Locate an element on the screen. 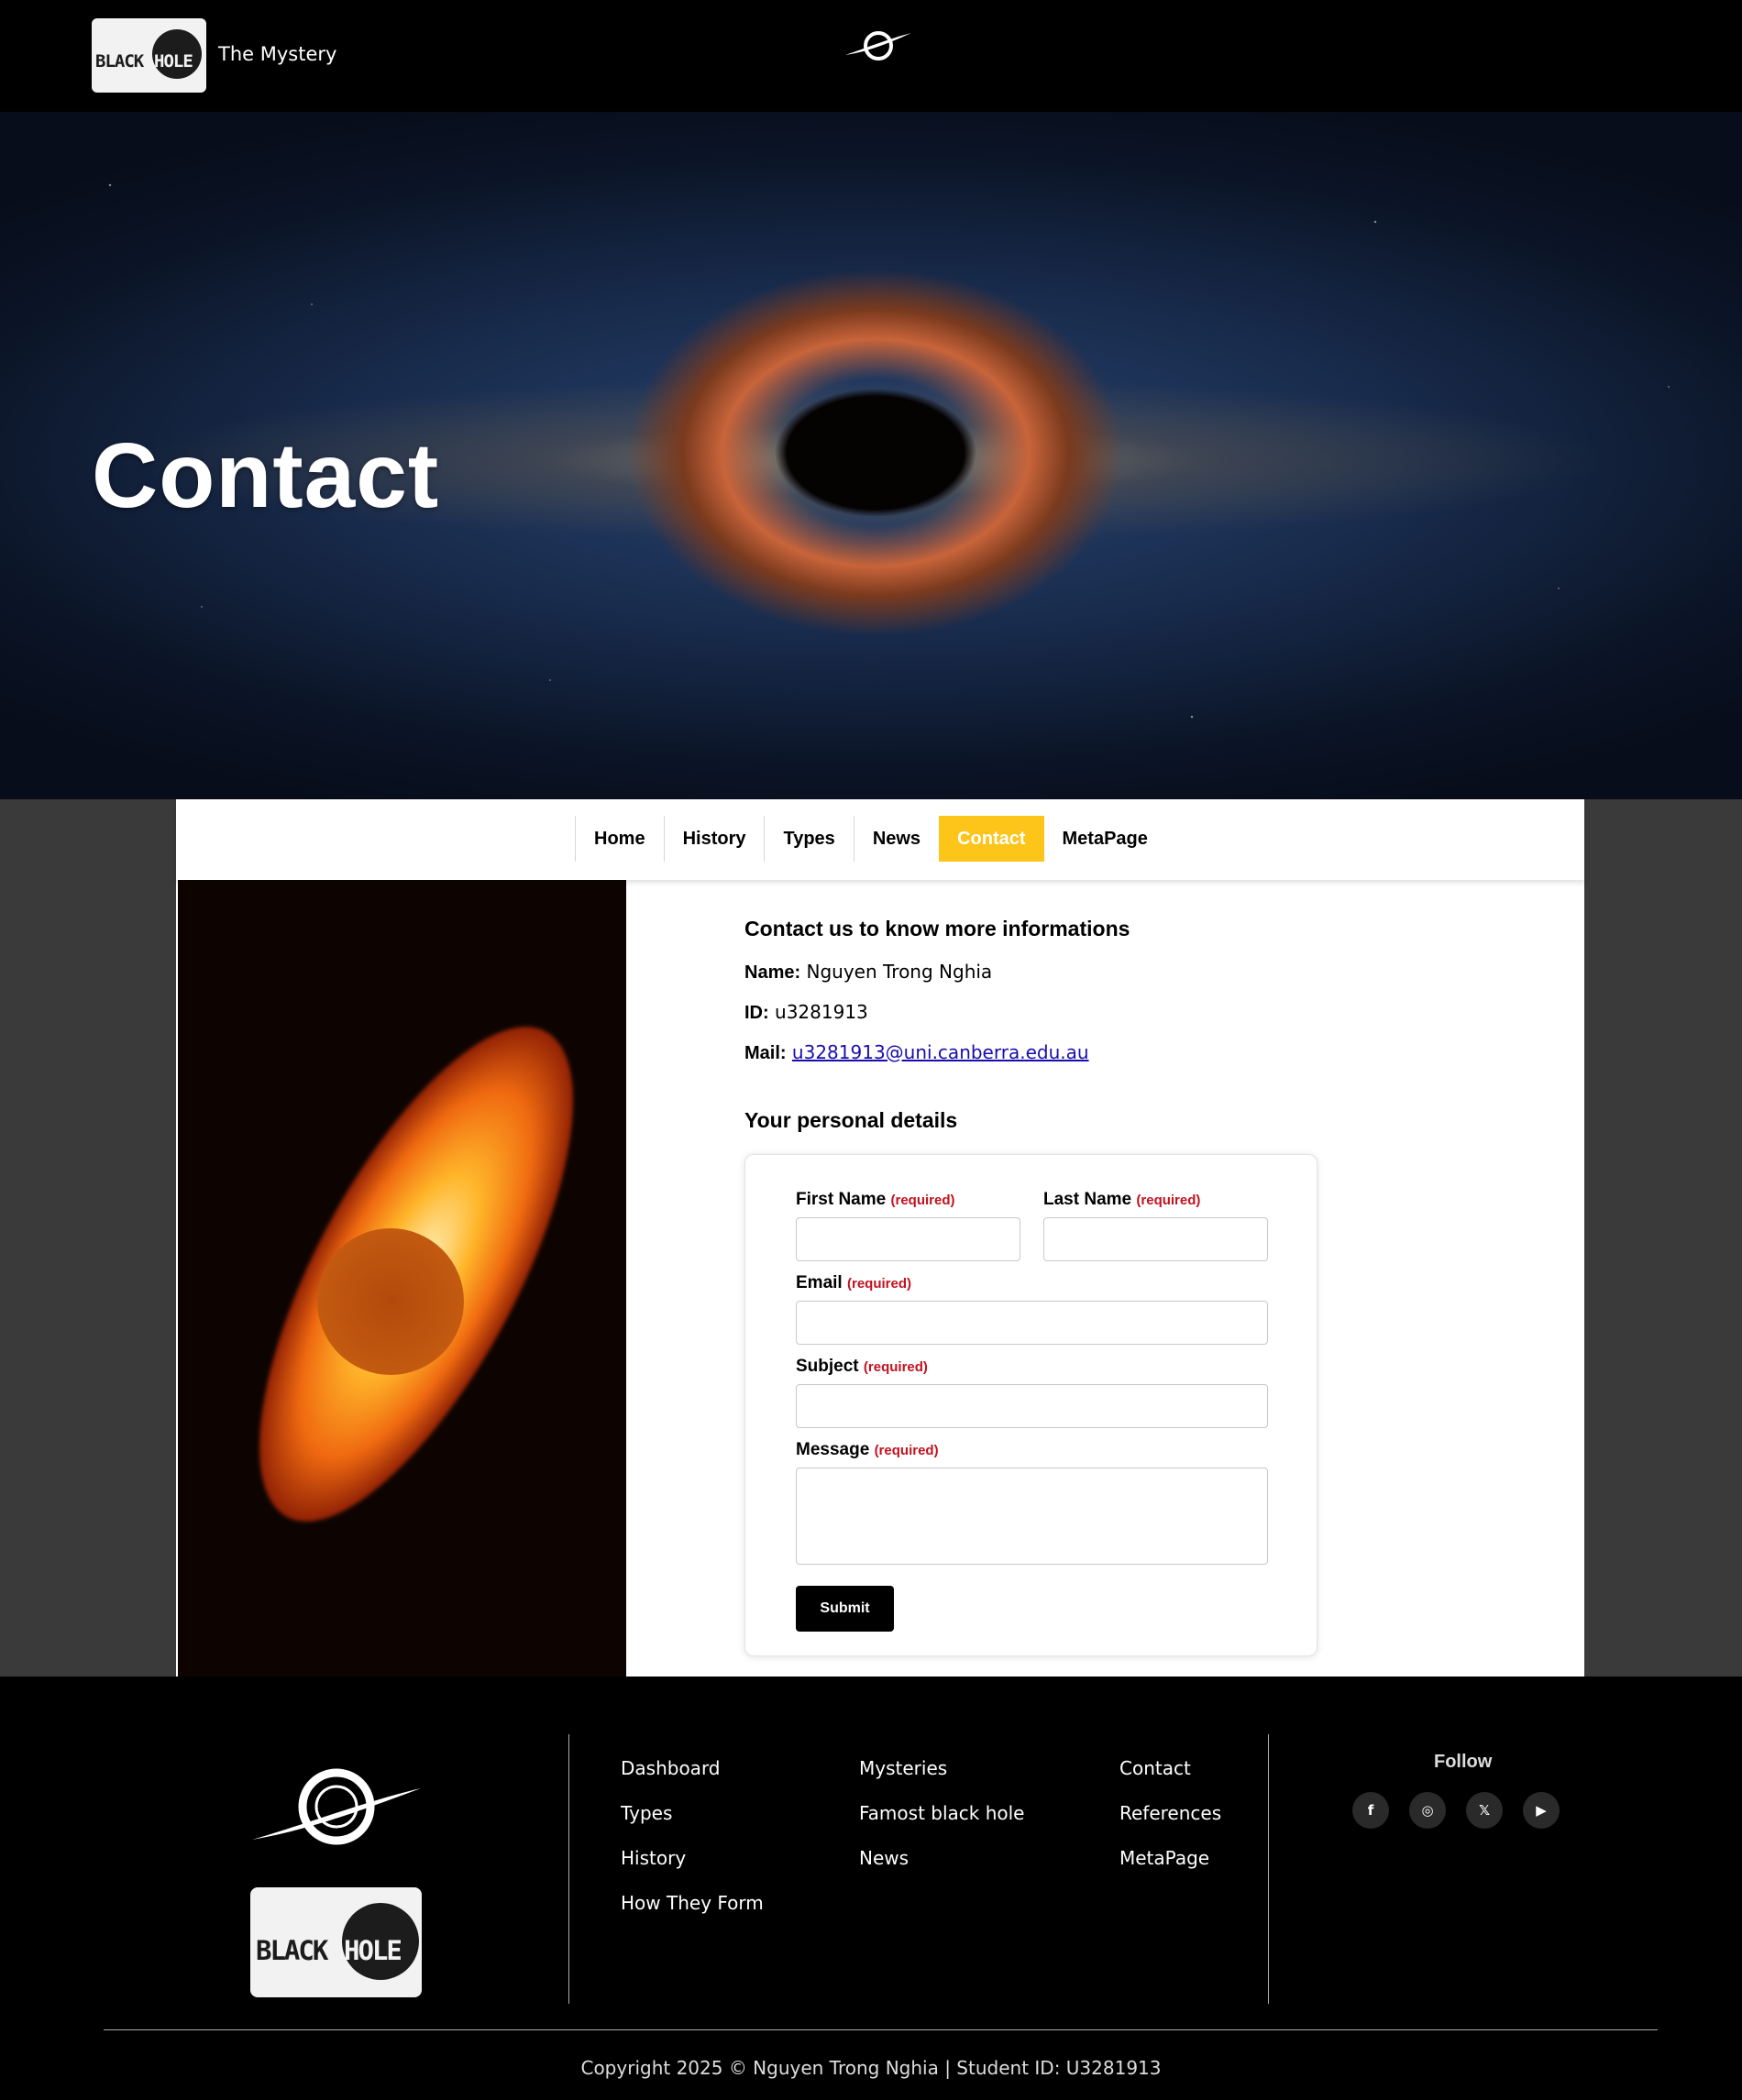 The height and width of the screenshot is (2100, 1742). message-label-text: Message is located at coordinates (833, 1449).